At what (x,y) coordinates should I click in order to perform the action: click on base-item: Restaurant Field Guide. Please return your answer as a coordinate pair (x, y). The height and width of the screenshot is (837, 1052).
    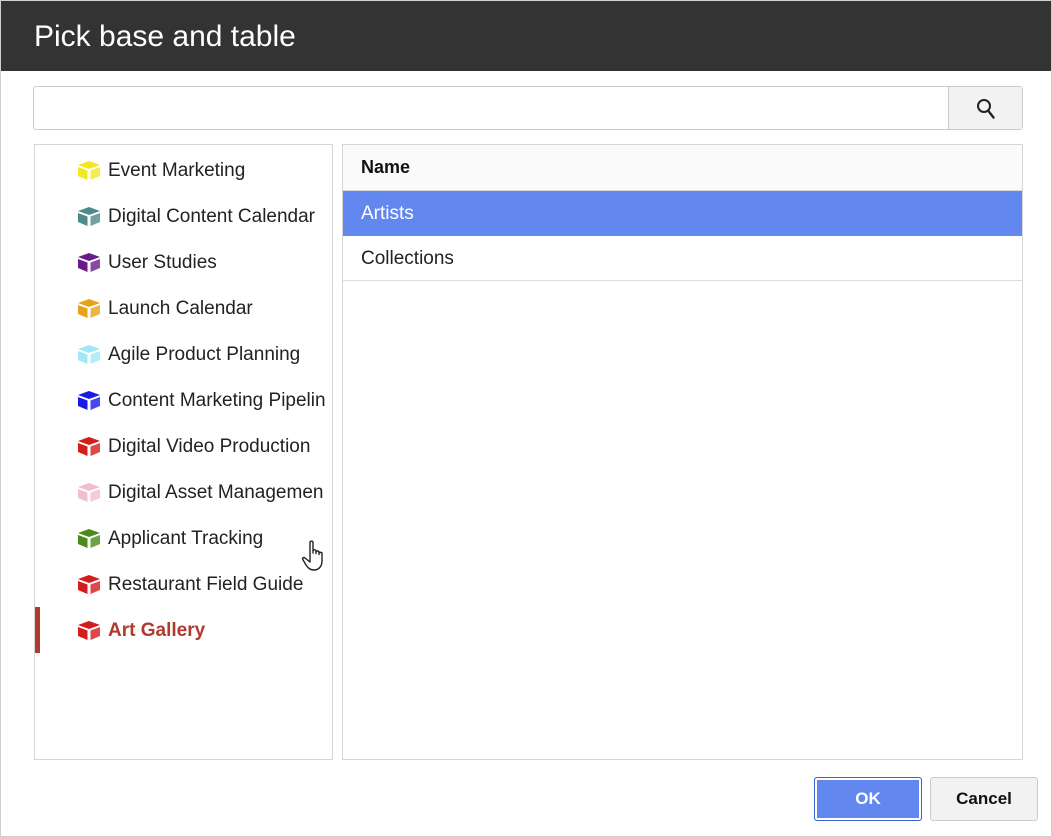
    Looking at the image, I should click on (183, 584).